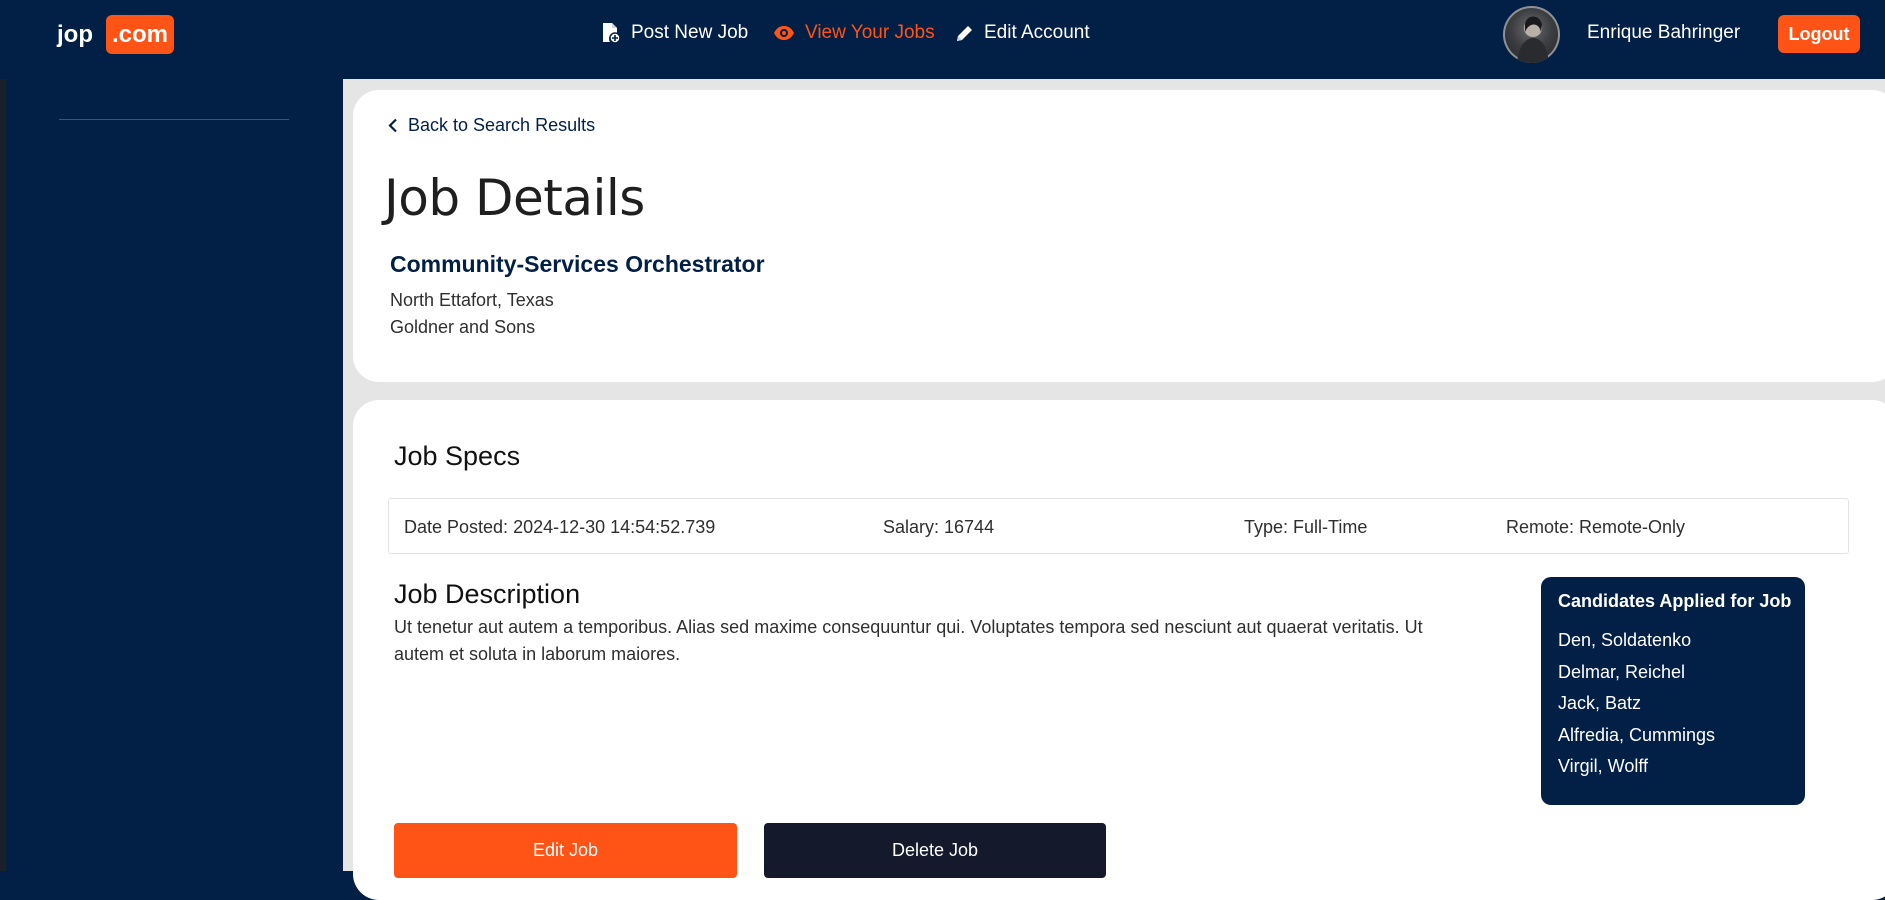  I want to click on brand-badge: .com, so click(140, 34).